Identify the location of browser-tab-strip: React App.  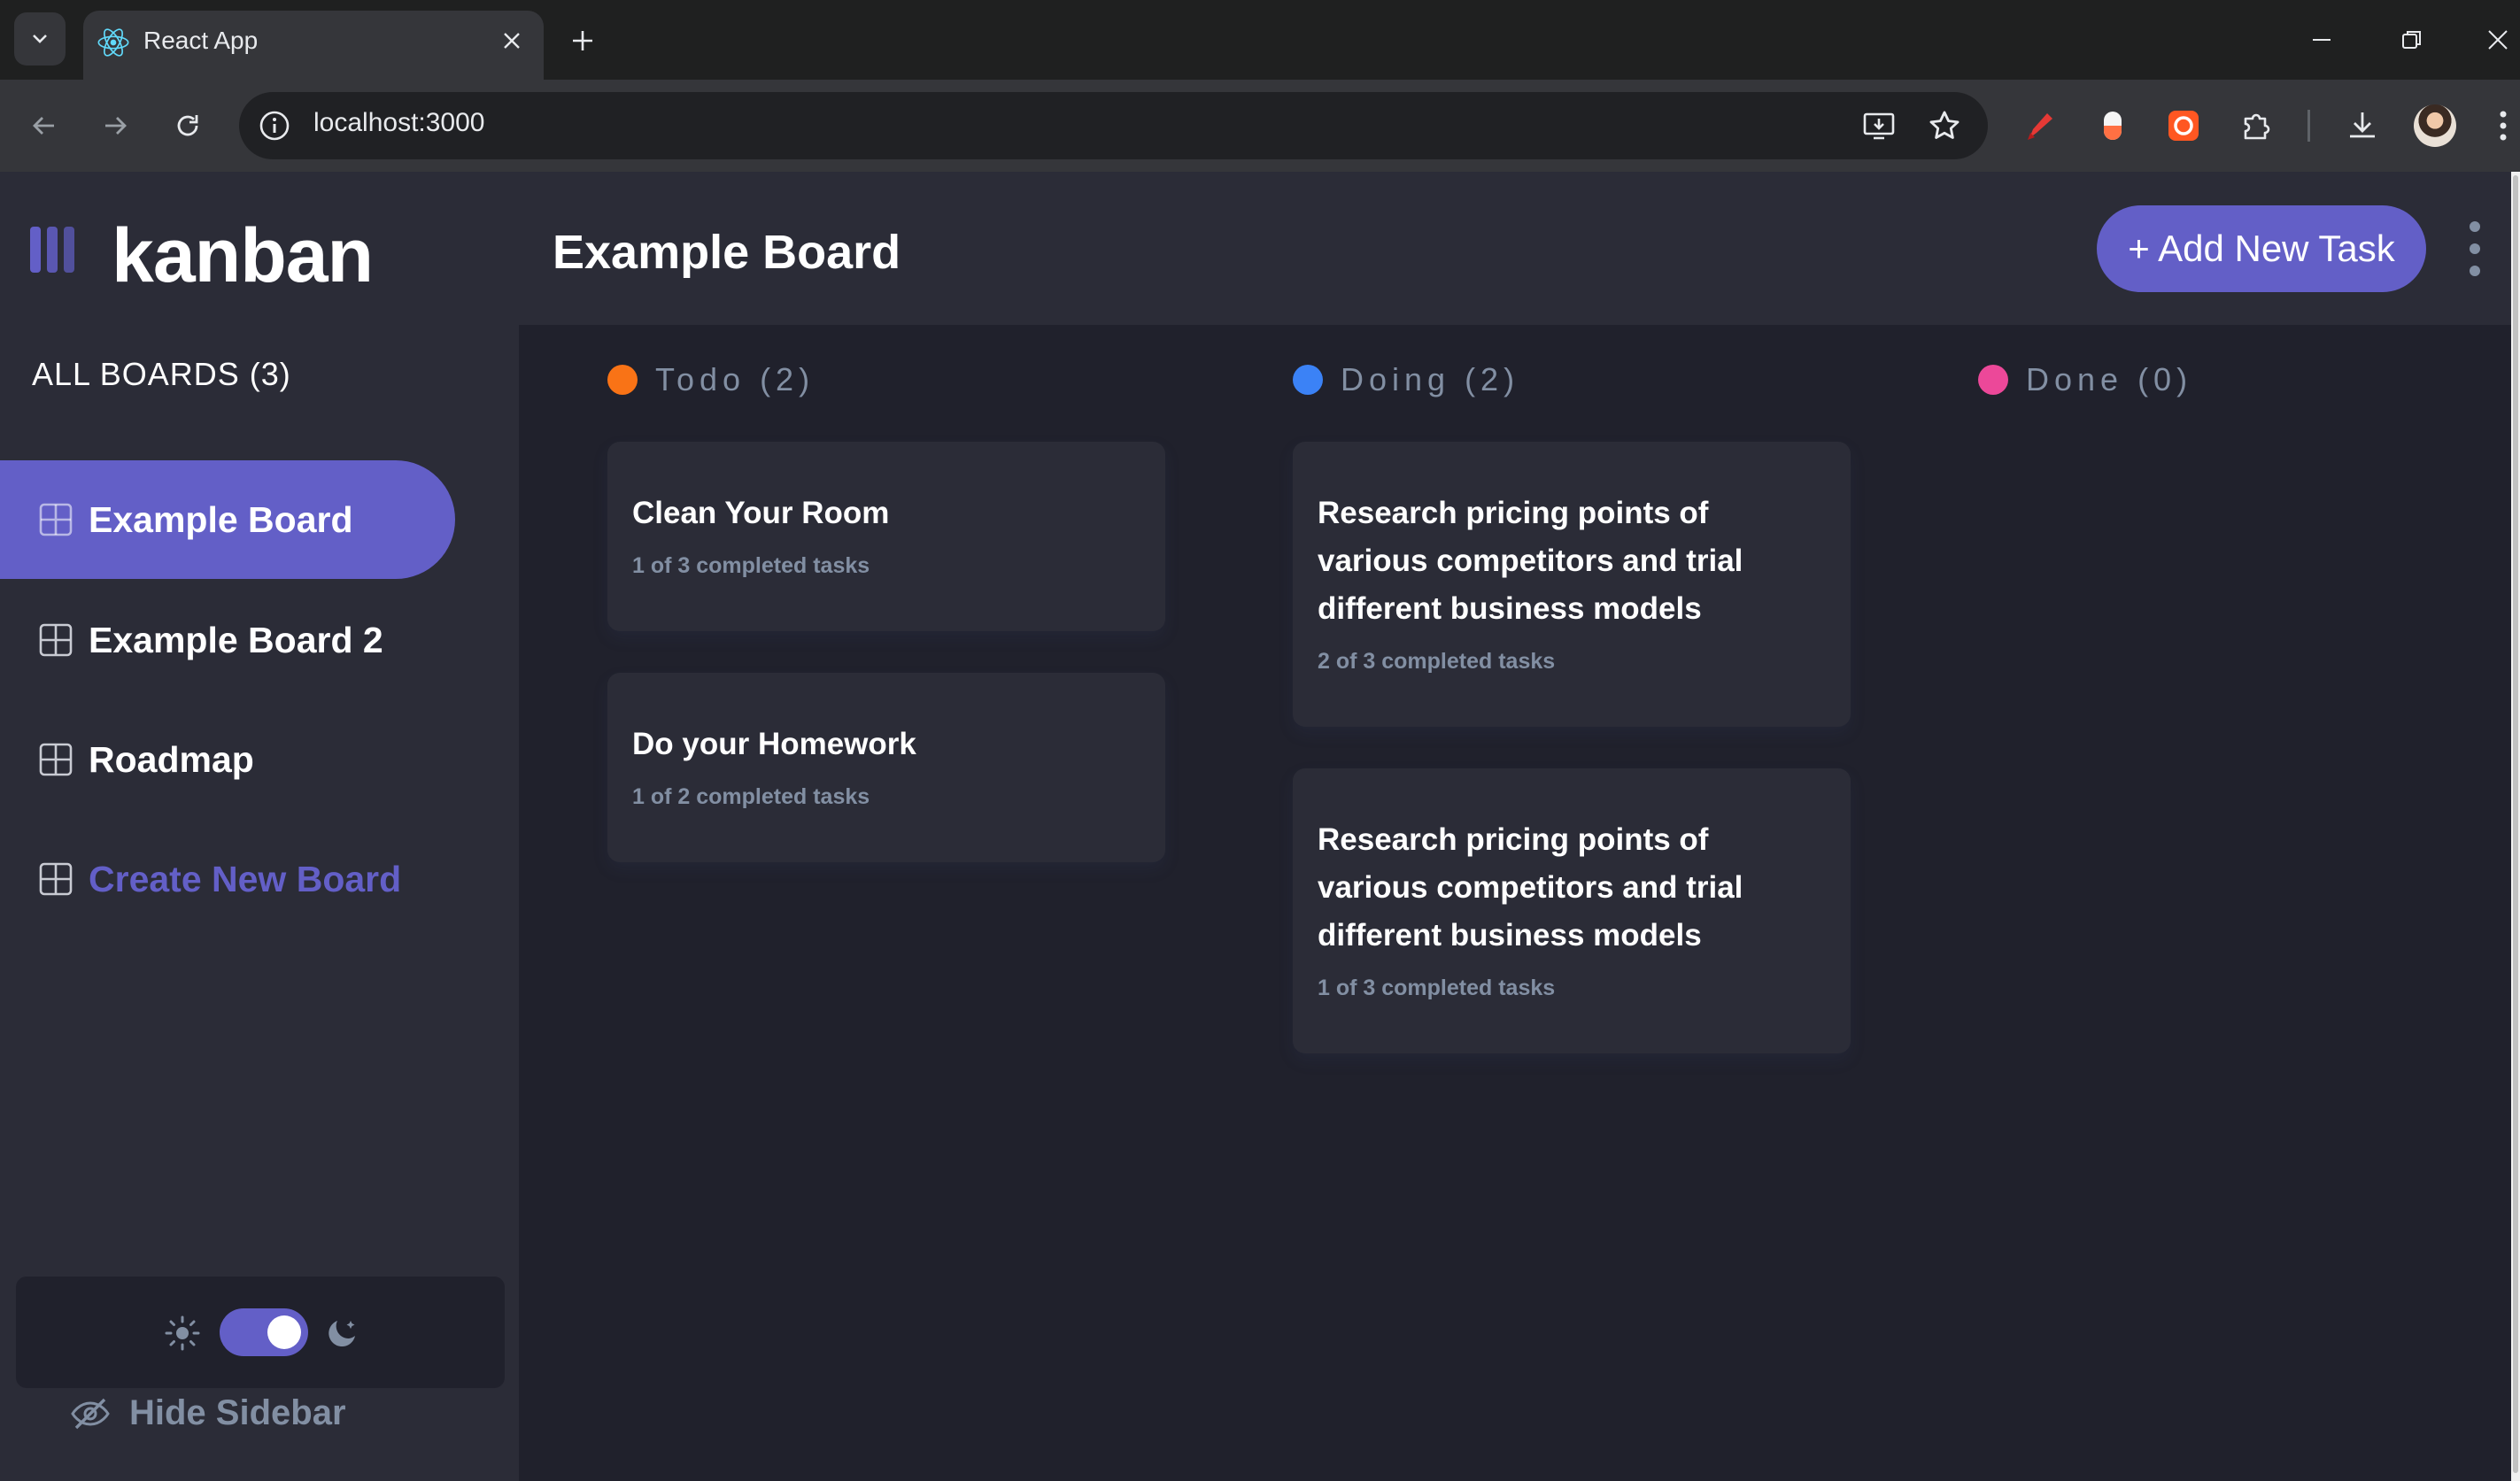
(1260, 40).